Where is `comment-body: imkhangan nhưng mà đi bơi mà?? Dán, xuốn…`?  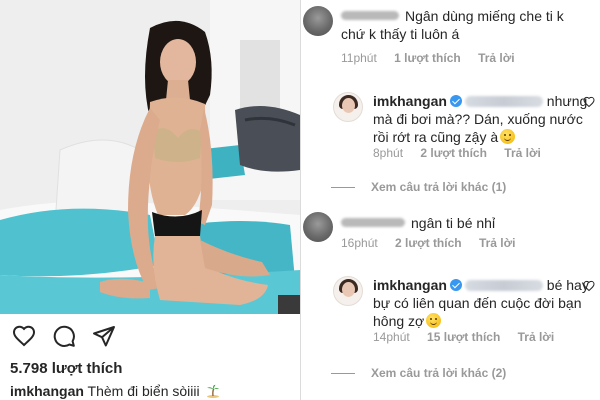 comment-body: imkhangan nhưng mà đi bơi mà?? Dán, xuốn… is located at coordinates (483, 119).